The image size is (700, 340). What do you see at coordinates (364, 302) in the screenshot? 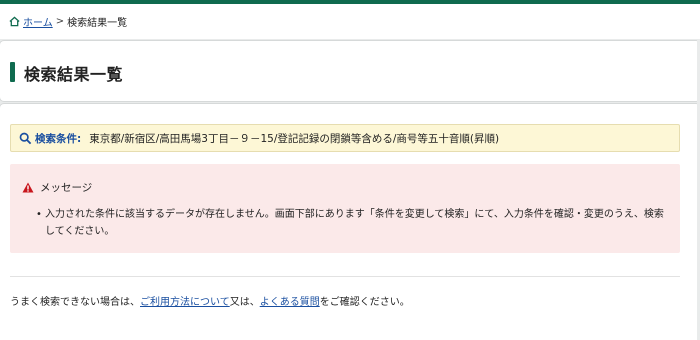
I see `help-suffix: をご確認ください。` at bounding box center [364, 302].